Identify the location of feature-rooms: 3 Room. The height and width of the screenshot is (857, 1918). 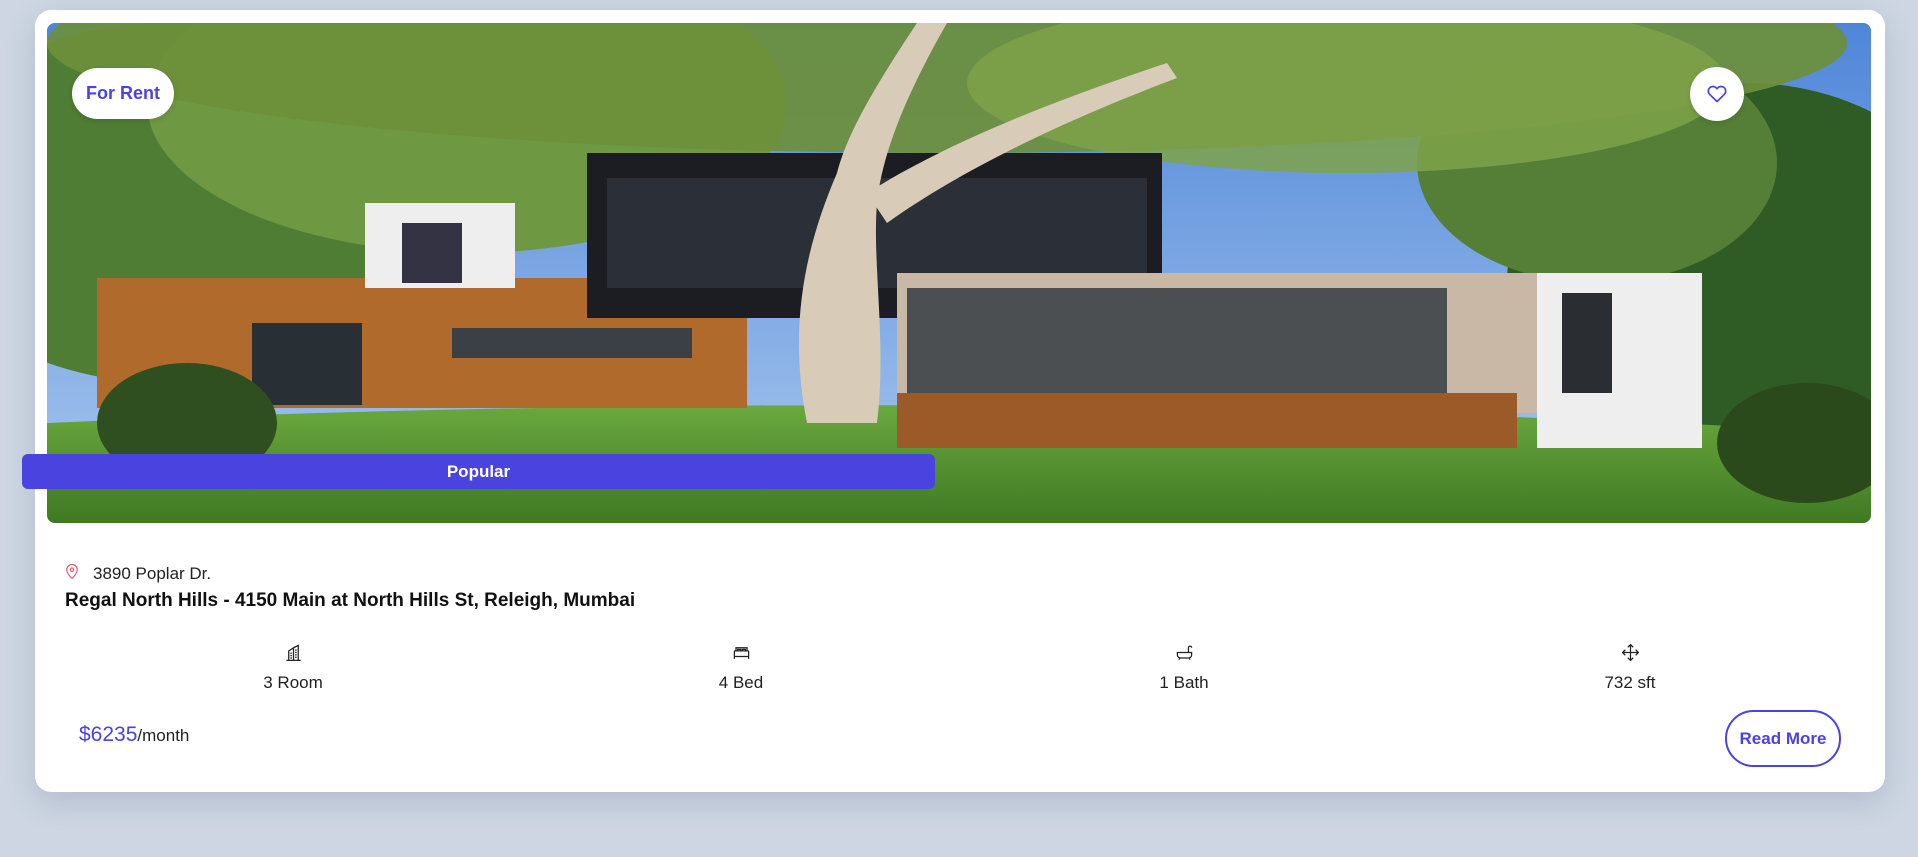
(293, 668).